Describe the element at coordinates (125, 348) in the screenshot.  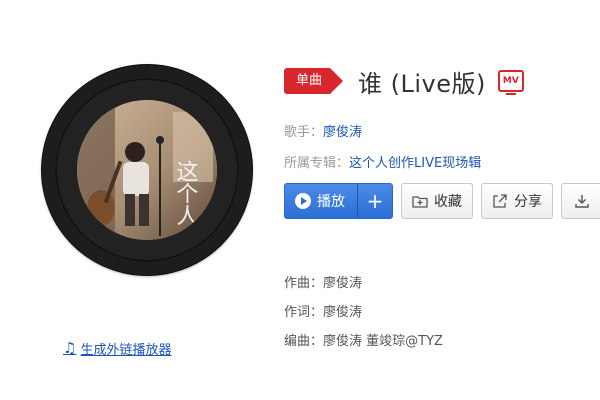
I see `external-player-label: 生成外链播放器` at that location.